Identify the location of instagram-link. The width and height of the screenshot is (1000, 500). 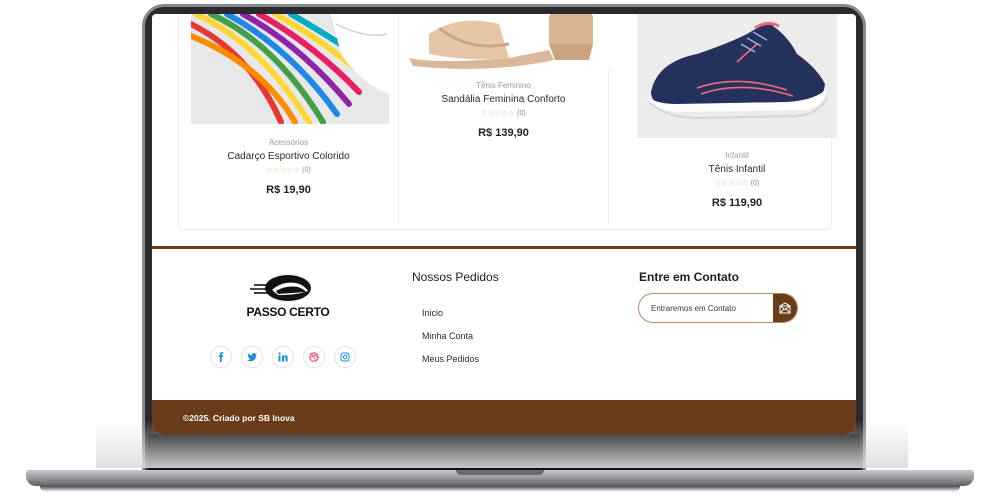
(345, 357).